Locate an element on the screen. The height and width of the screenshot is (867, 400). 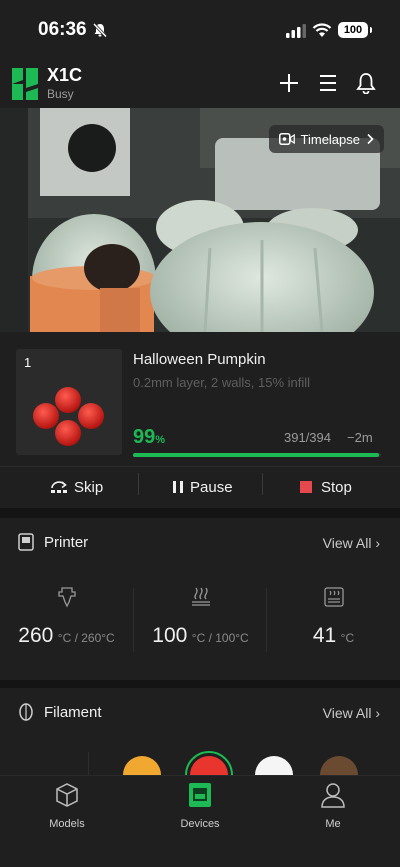
time-remaining: −2m is located at coordinates (360, 437).